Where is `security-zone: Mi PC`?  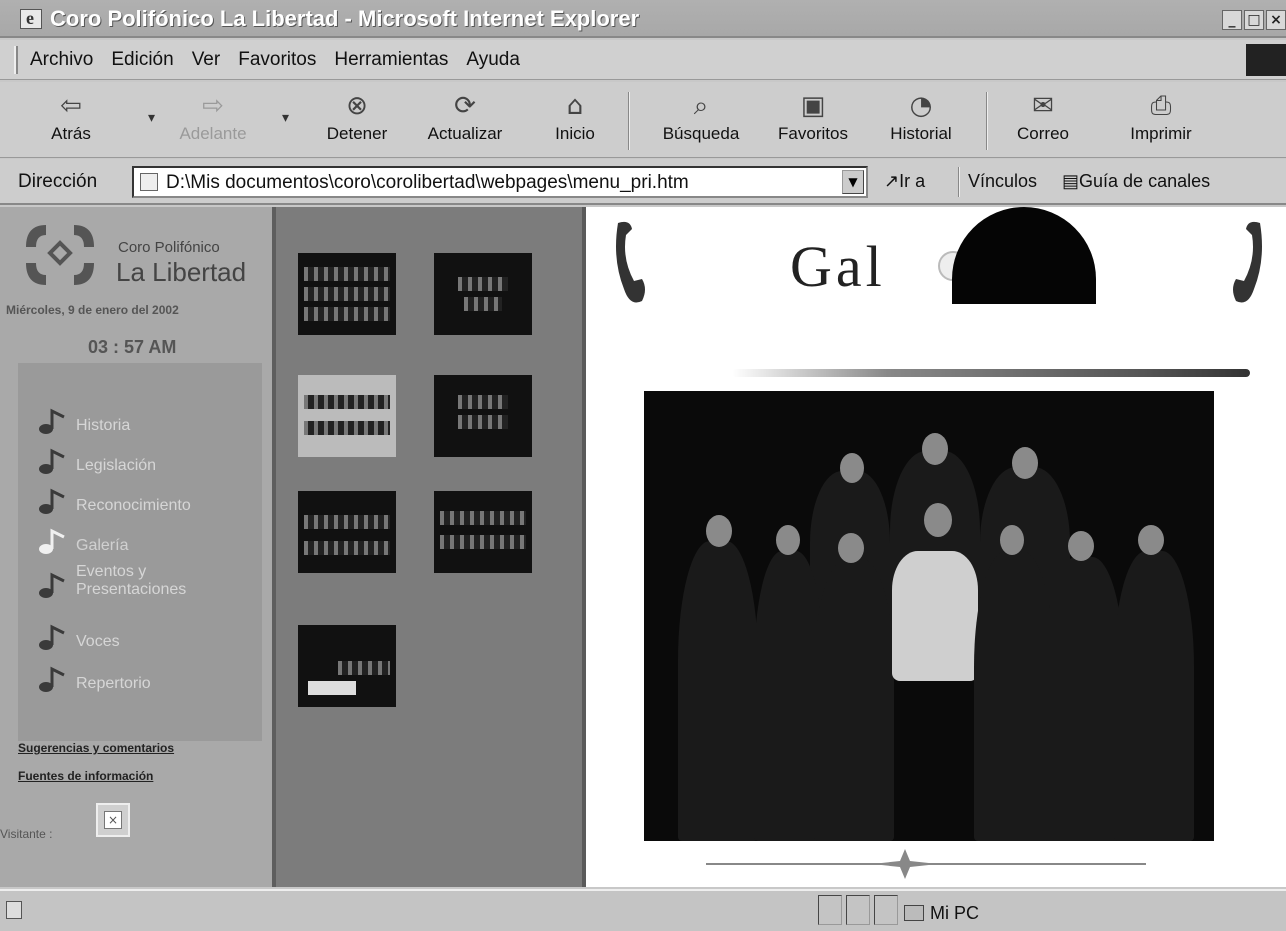
security-zone: Mi PC is located at coordinates (954, 913).